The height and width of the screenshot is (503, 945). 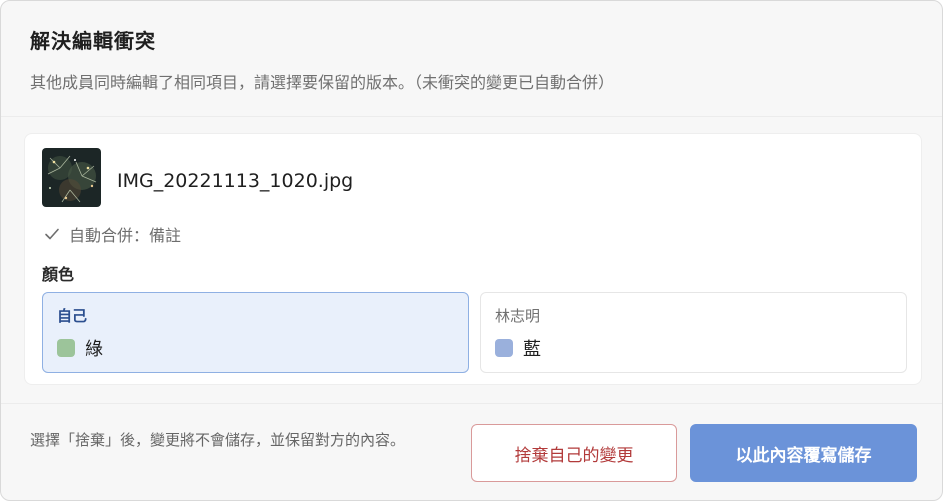 I want to click on photo-thumbnail, so click(x=71, y=177).